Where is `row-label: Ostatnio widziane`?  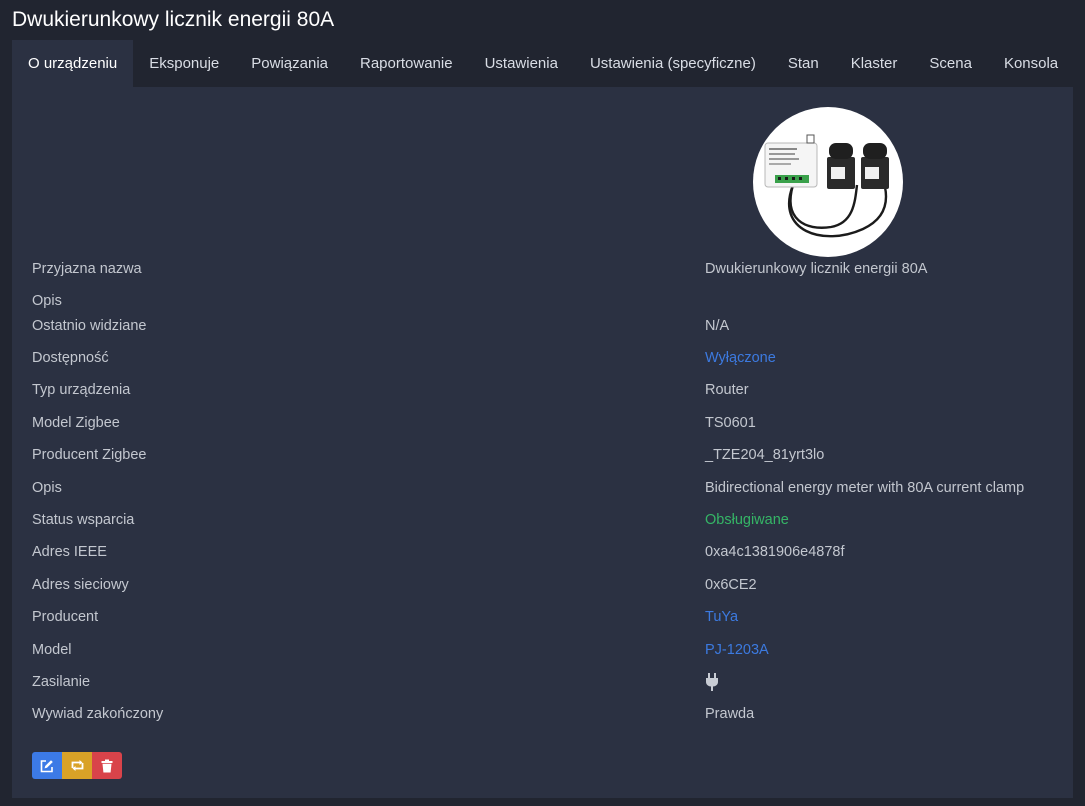 row-label: Ostatnio widziane is located at coordinates (89, 326).